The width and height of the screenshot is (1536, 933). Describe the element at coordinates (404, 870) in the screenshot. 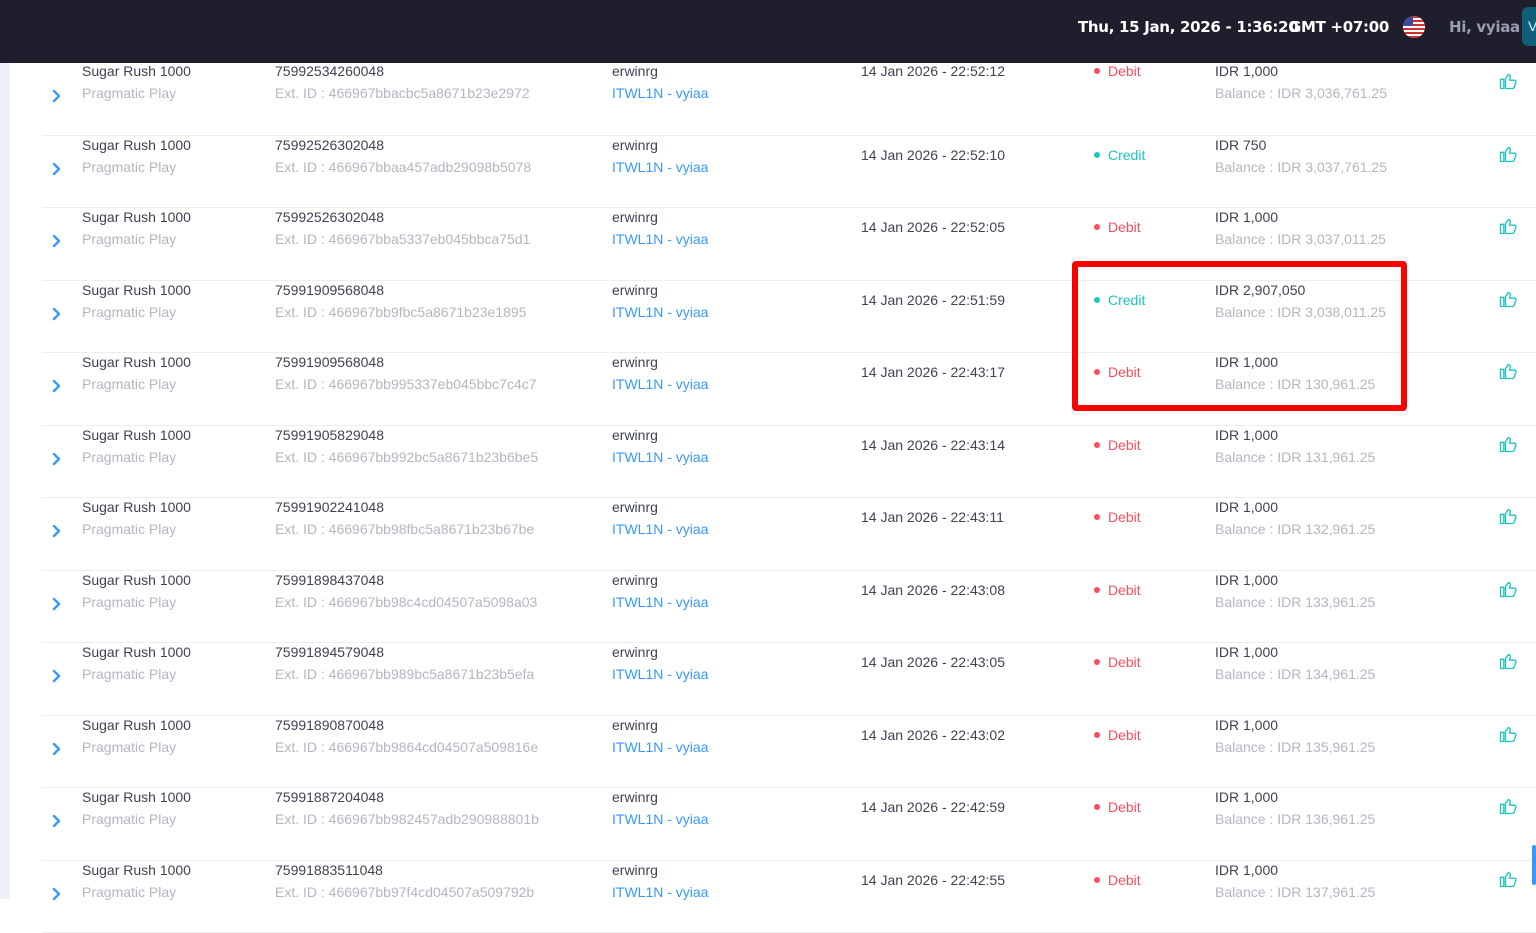

I see `transaction-id: 75991883511048` at that location.